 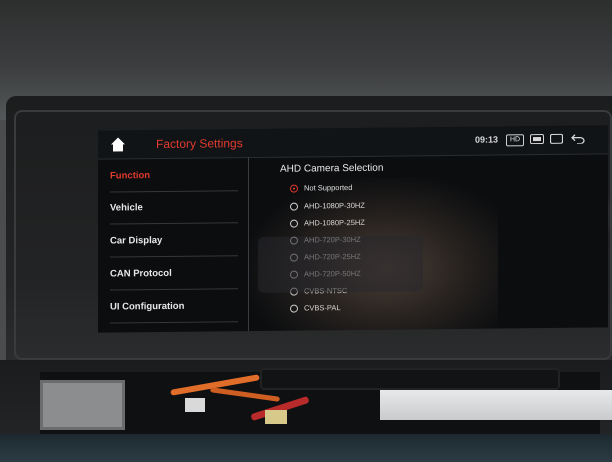 What do you see at coordinates (174, 175) in the screenshot?
I see `sidebar-item-function: Function` at bounding box center [174, 175].